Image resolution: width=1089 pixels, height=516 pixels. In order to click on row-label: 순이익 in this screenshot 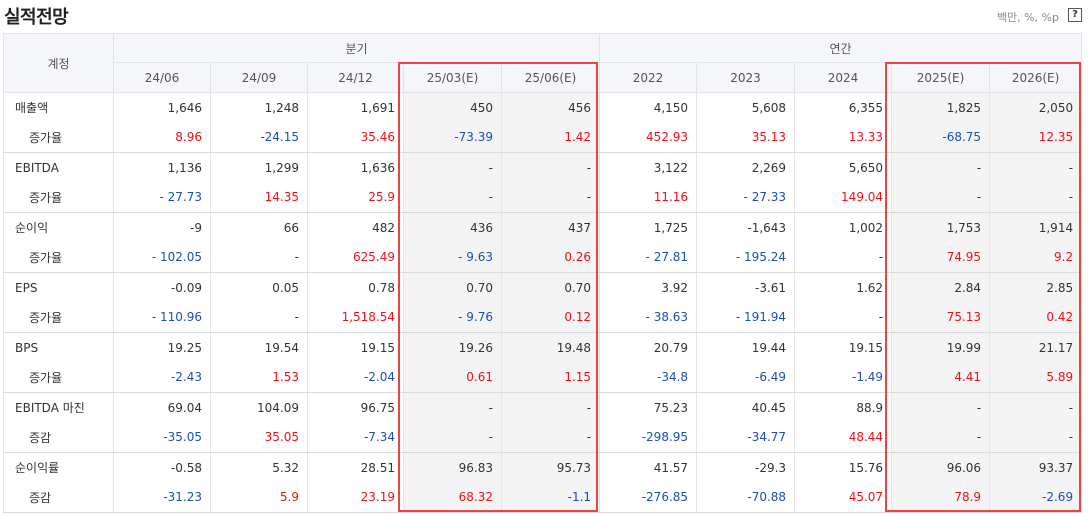, I will do `click(58, 227)`.